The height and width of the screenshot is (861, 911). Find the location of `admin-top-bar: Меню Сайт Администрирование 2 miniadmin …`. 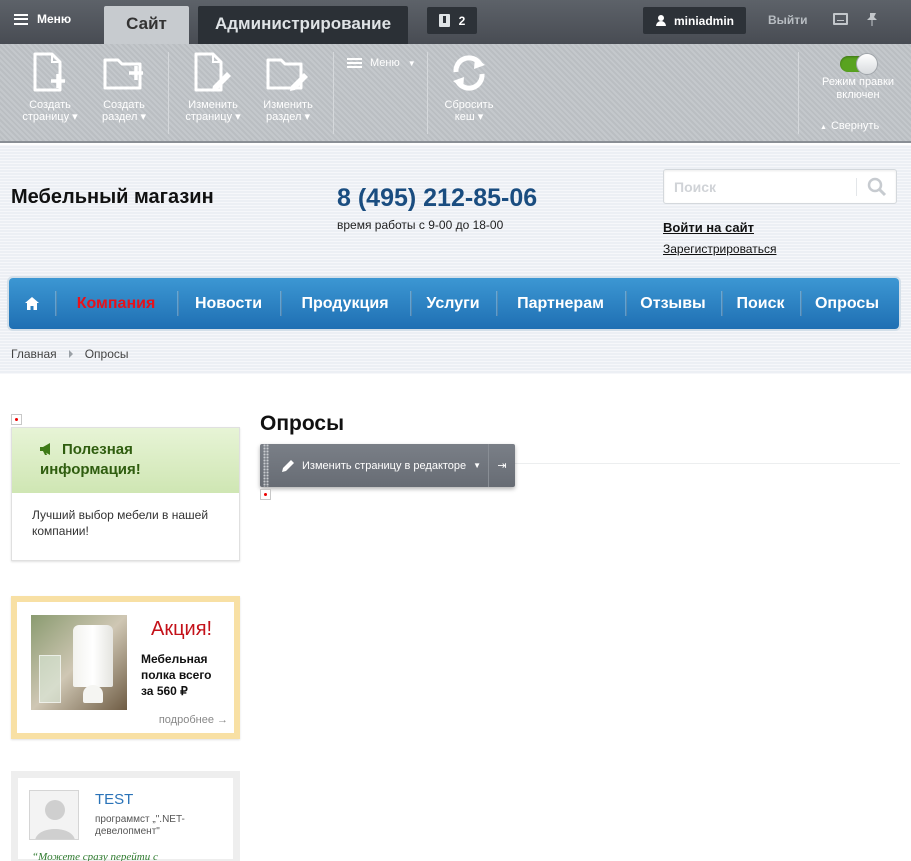

admin-top-bar: Меню Сайт Администрирование 2 miniadmin … is located at coordinates (455, 22).